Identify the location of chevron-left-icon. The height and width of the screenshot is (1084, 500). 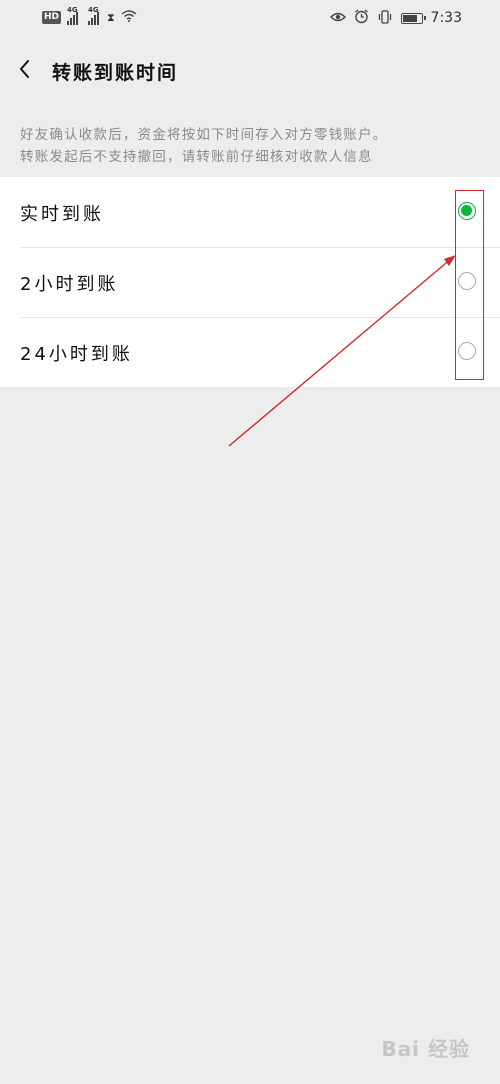
(24, 69).